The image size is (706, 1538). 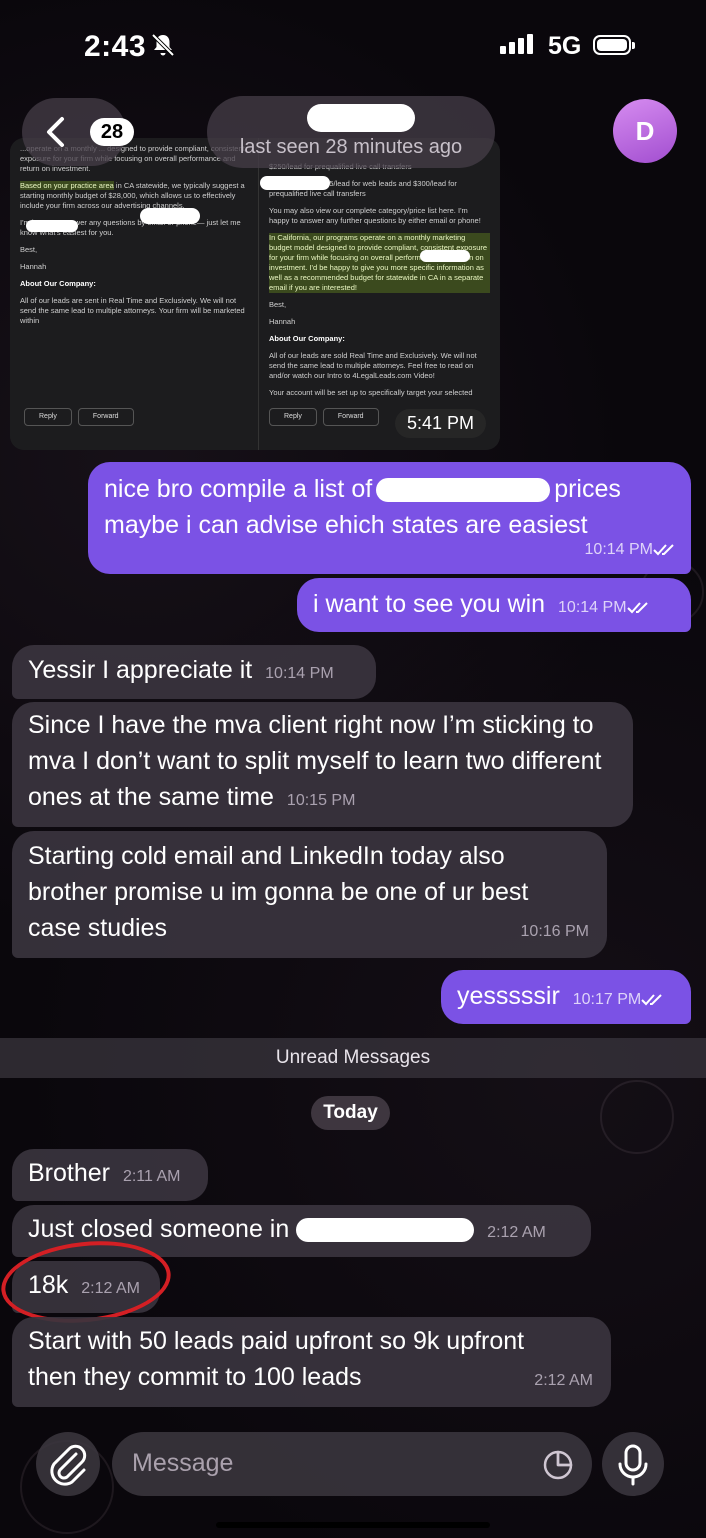 What do you see at coordinates (440, 423) in the screenshot?
I see `message-time: 5:41 PM` at bounding box center [440, 423].